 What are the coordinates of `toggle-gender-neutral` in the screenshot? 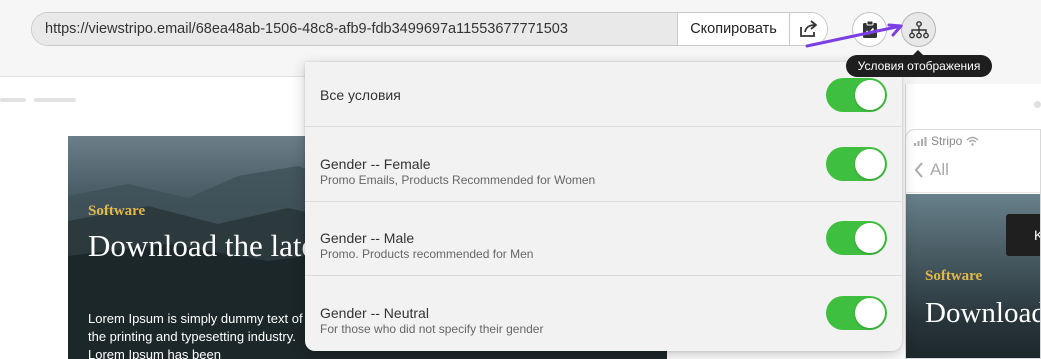 It's located at (856, 313).